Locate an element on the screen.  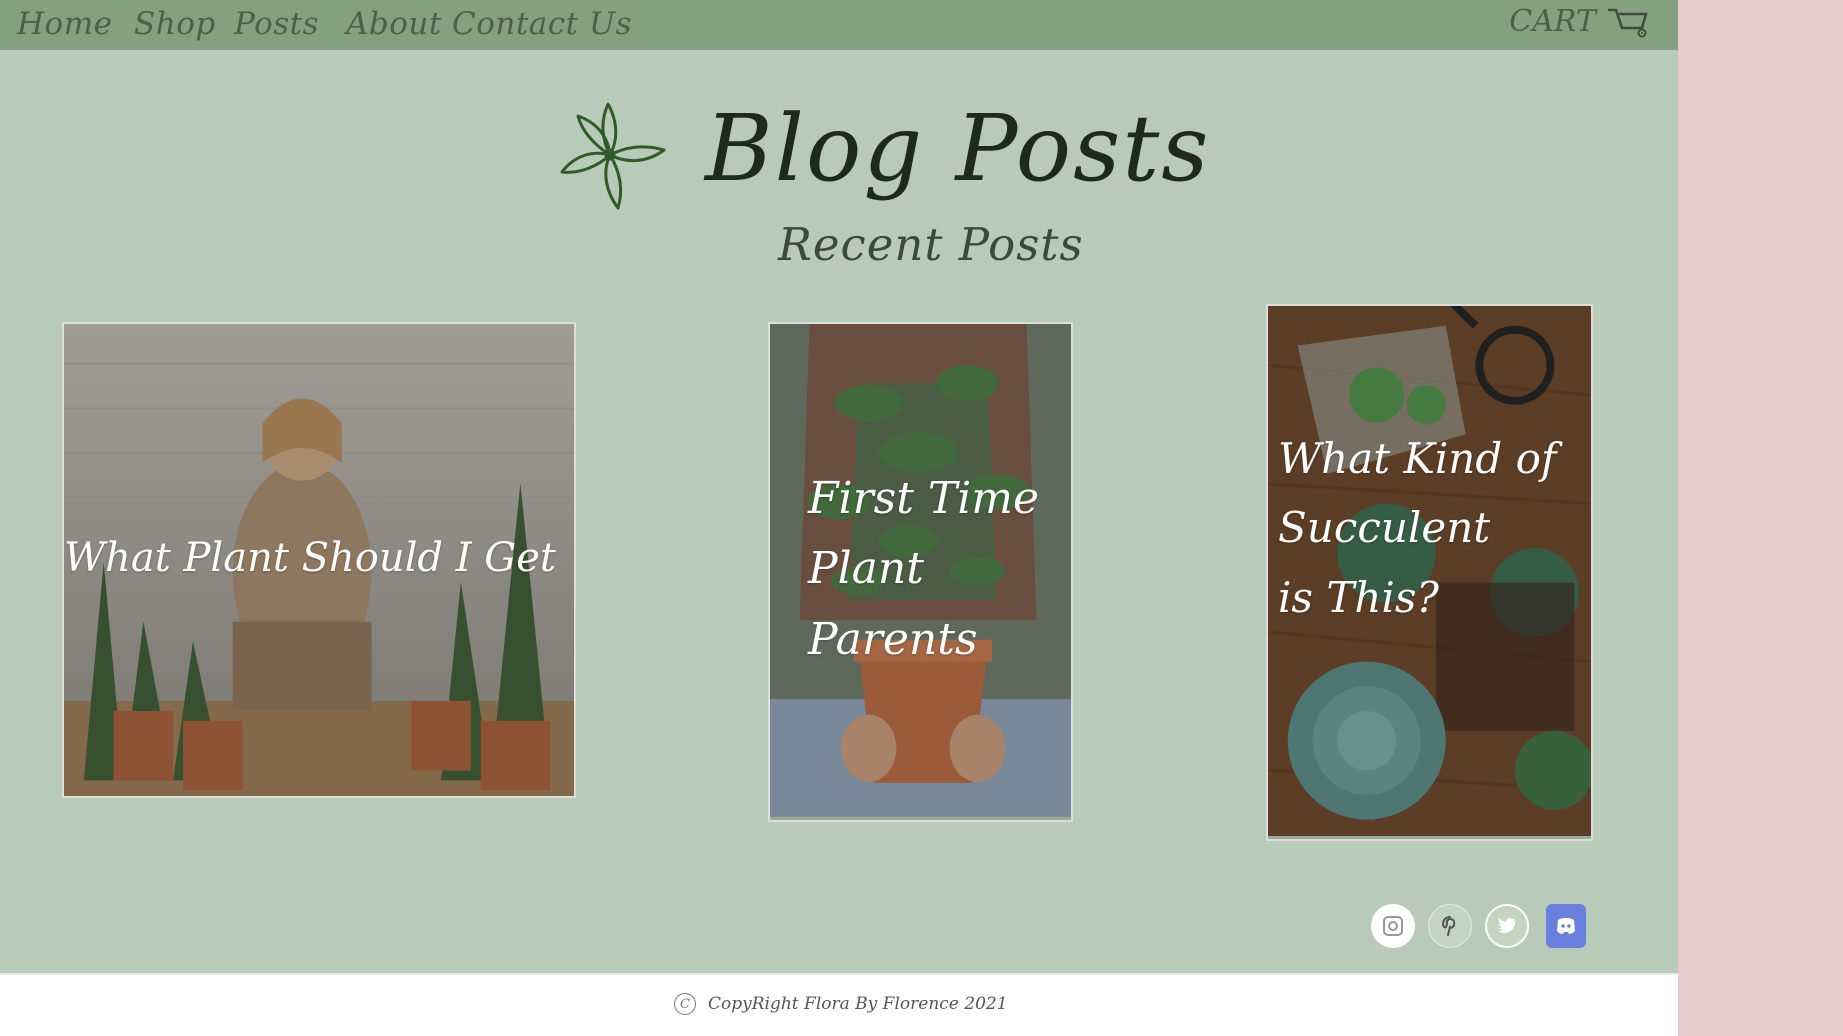
post-title: What Plant Should I Get is located at coordinates (310, 558).